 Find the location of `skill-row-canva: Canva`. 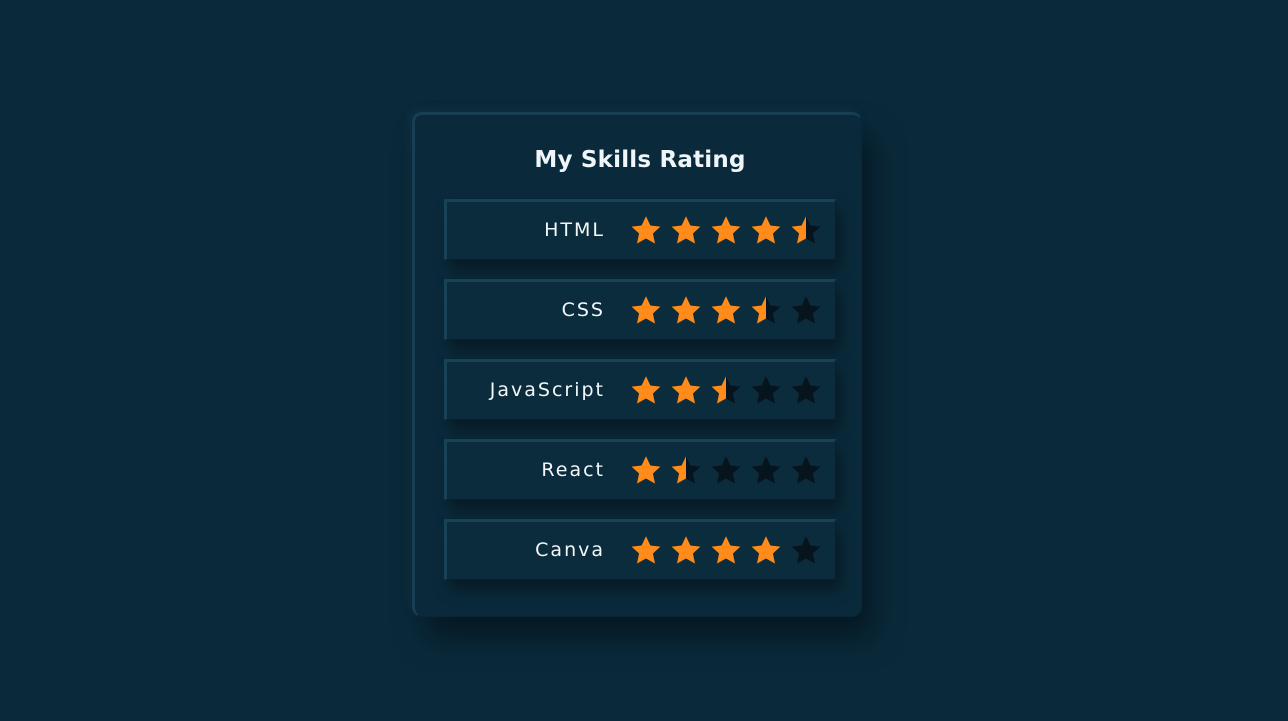

skill-row-canva: Canva is located at coordinates (640, 549).